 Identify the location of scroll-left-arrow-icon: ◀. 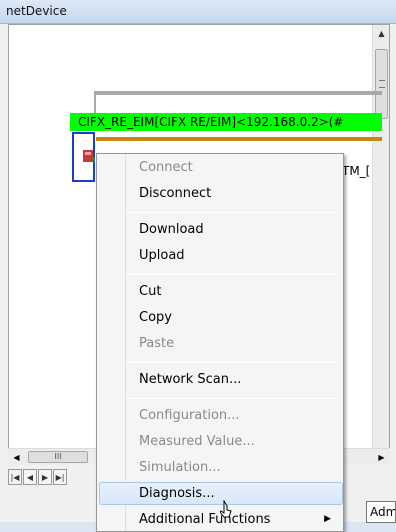
(16, 457).